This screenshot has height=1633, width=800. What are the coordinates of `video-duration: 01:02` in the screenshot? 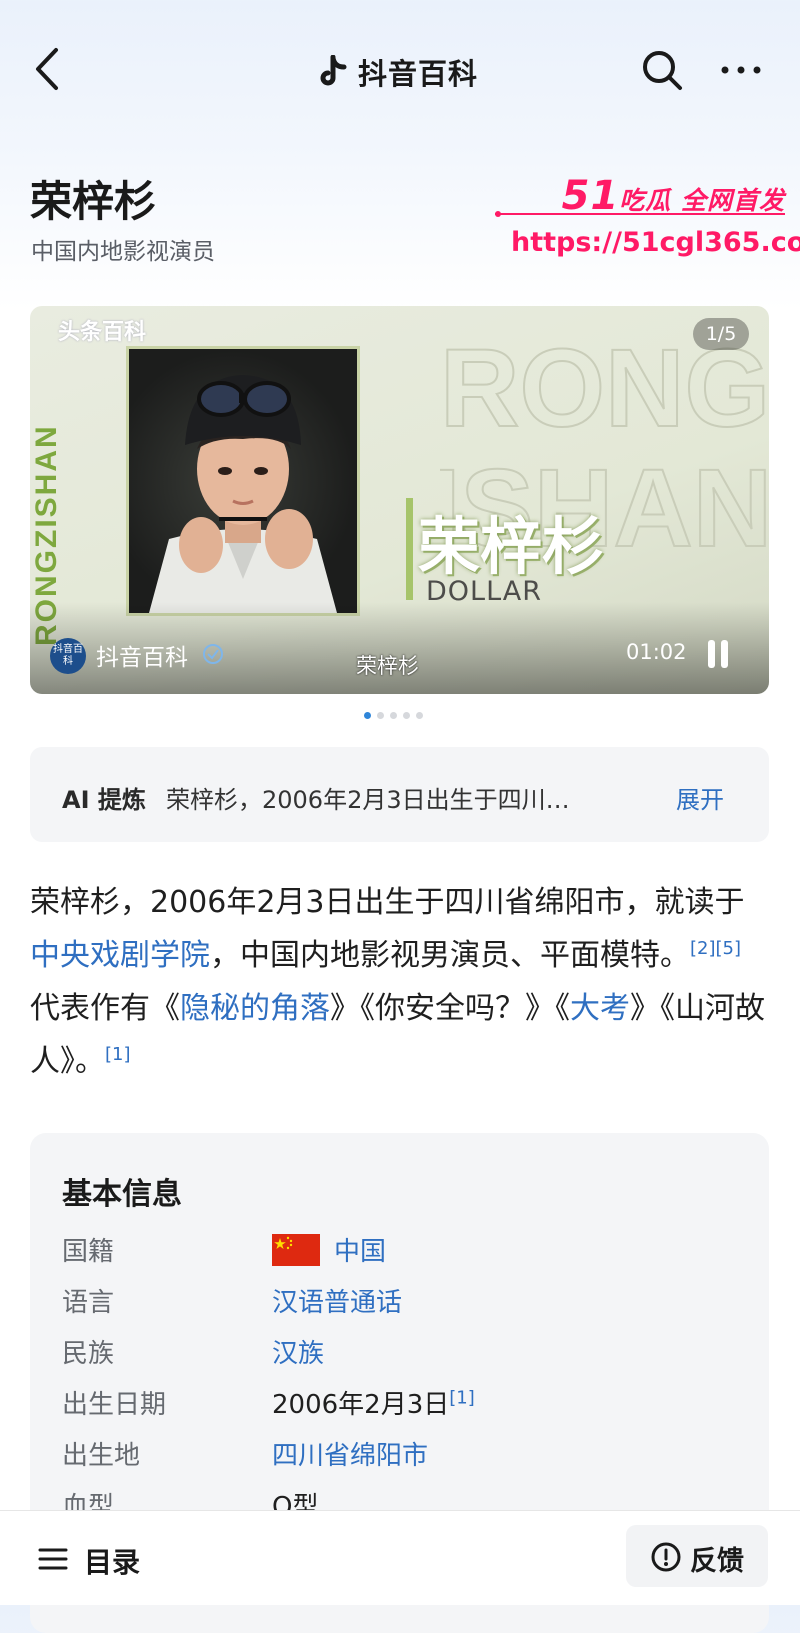 It's located at (656, 652).